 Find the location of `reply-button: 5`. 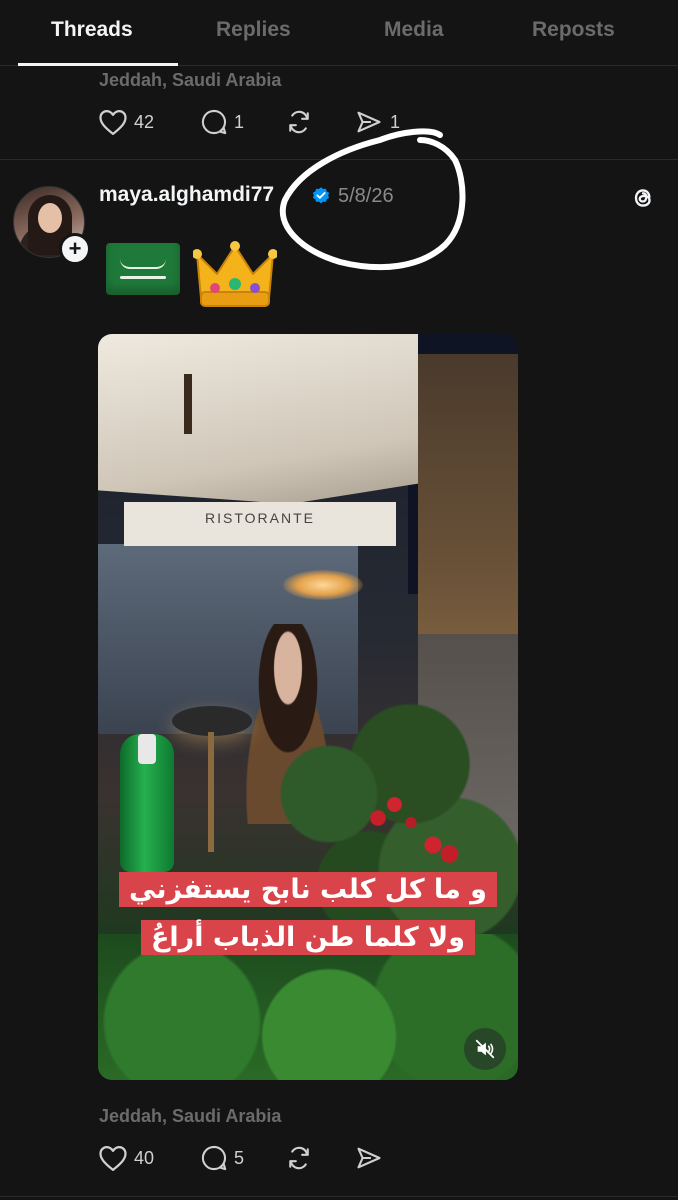

reply-button: 5 is located at coordinates (222, 1158).